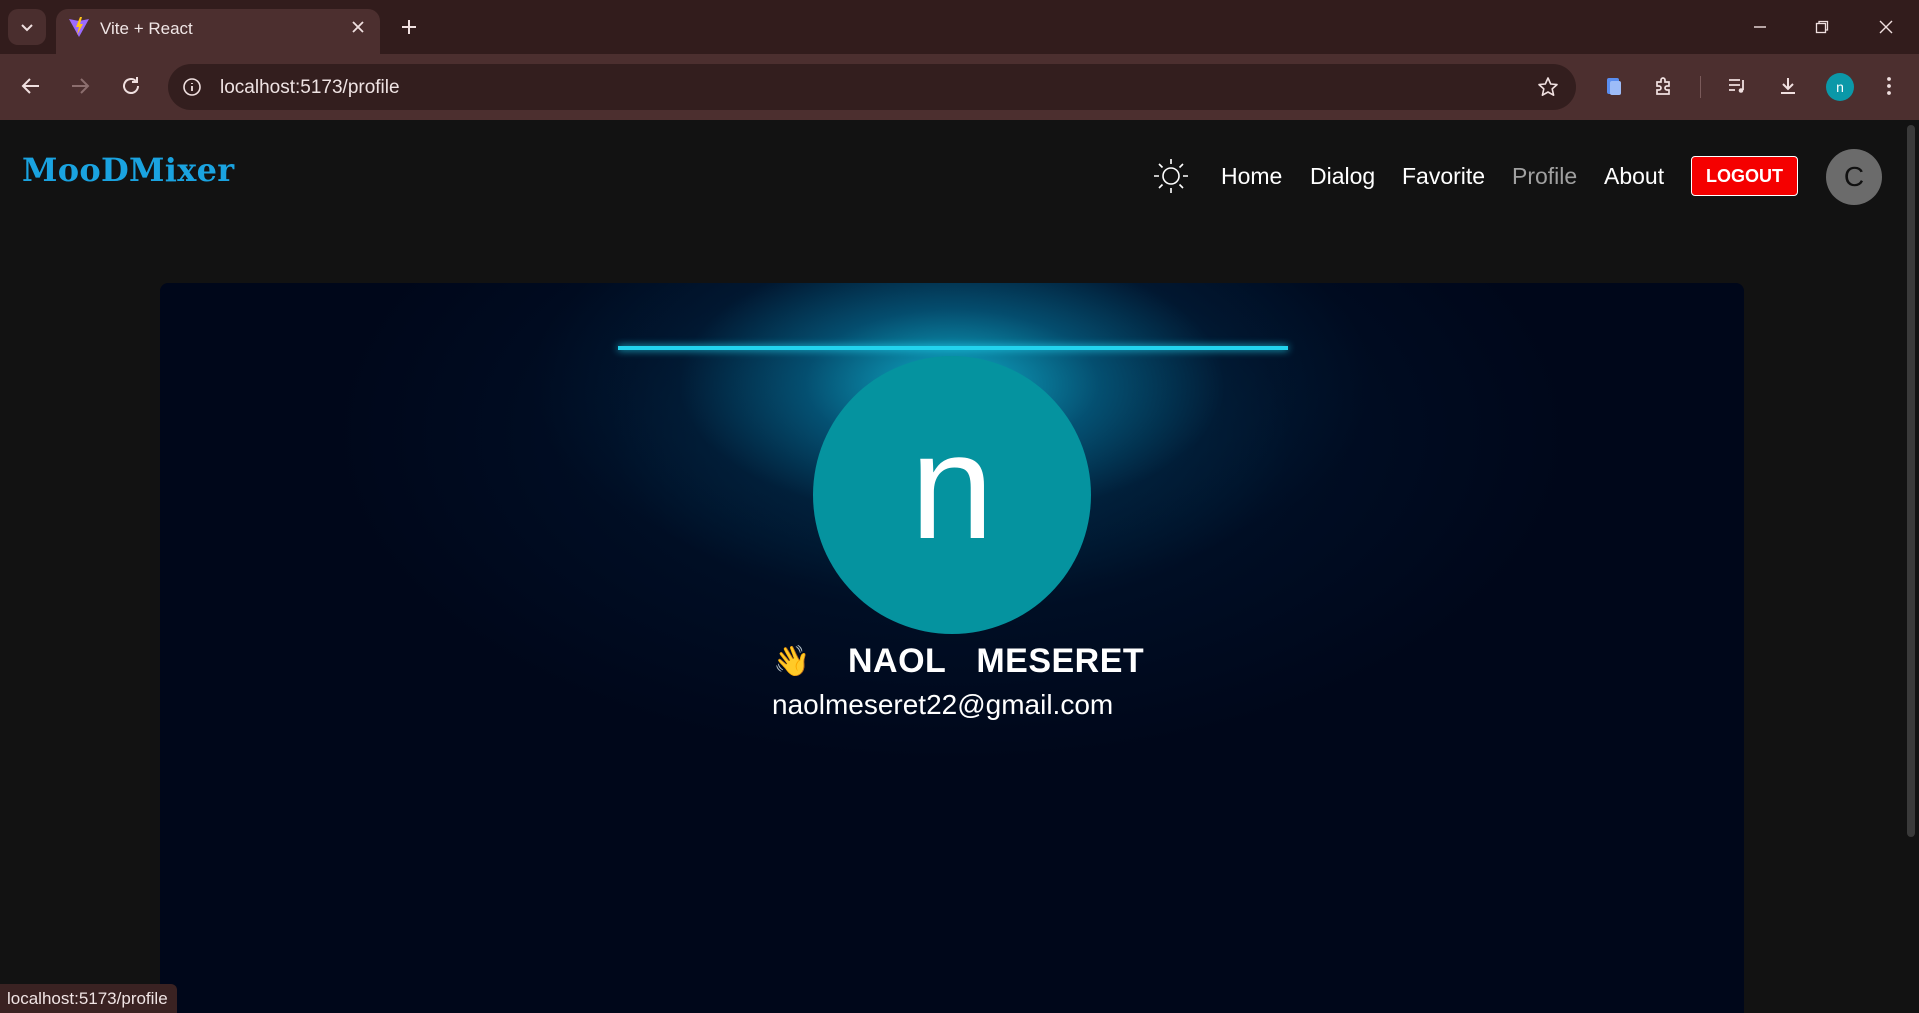 This screenshot has width=1919, height=1013. I want to click on chevron-down-icon, so click(27, 28).